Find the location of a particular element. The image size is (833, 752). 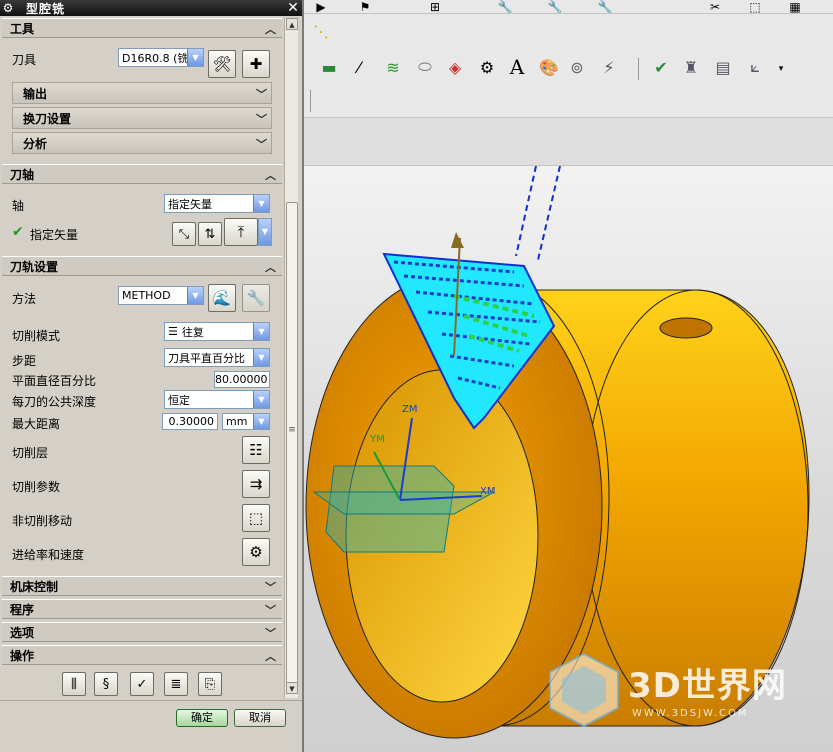

vector-type-dropdown: ▼ is located at coordinates (265, 232).